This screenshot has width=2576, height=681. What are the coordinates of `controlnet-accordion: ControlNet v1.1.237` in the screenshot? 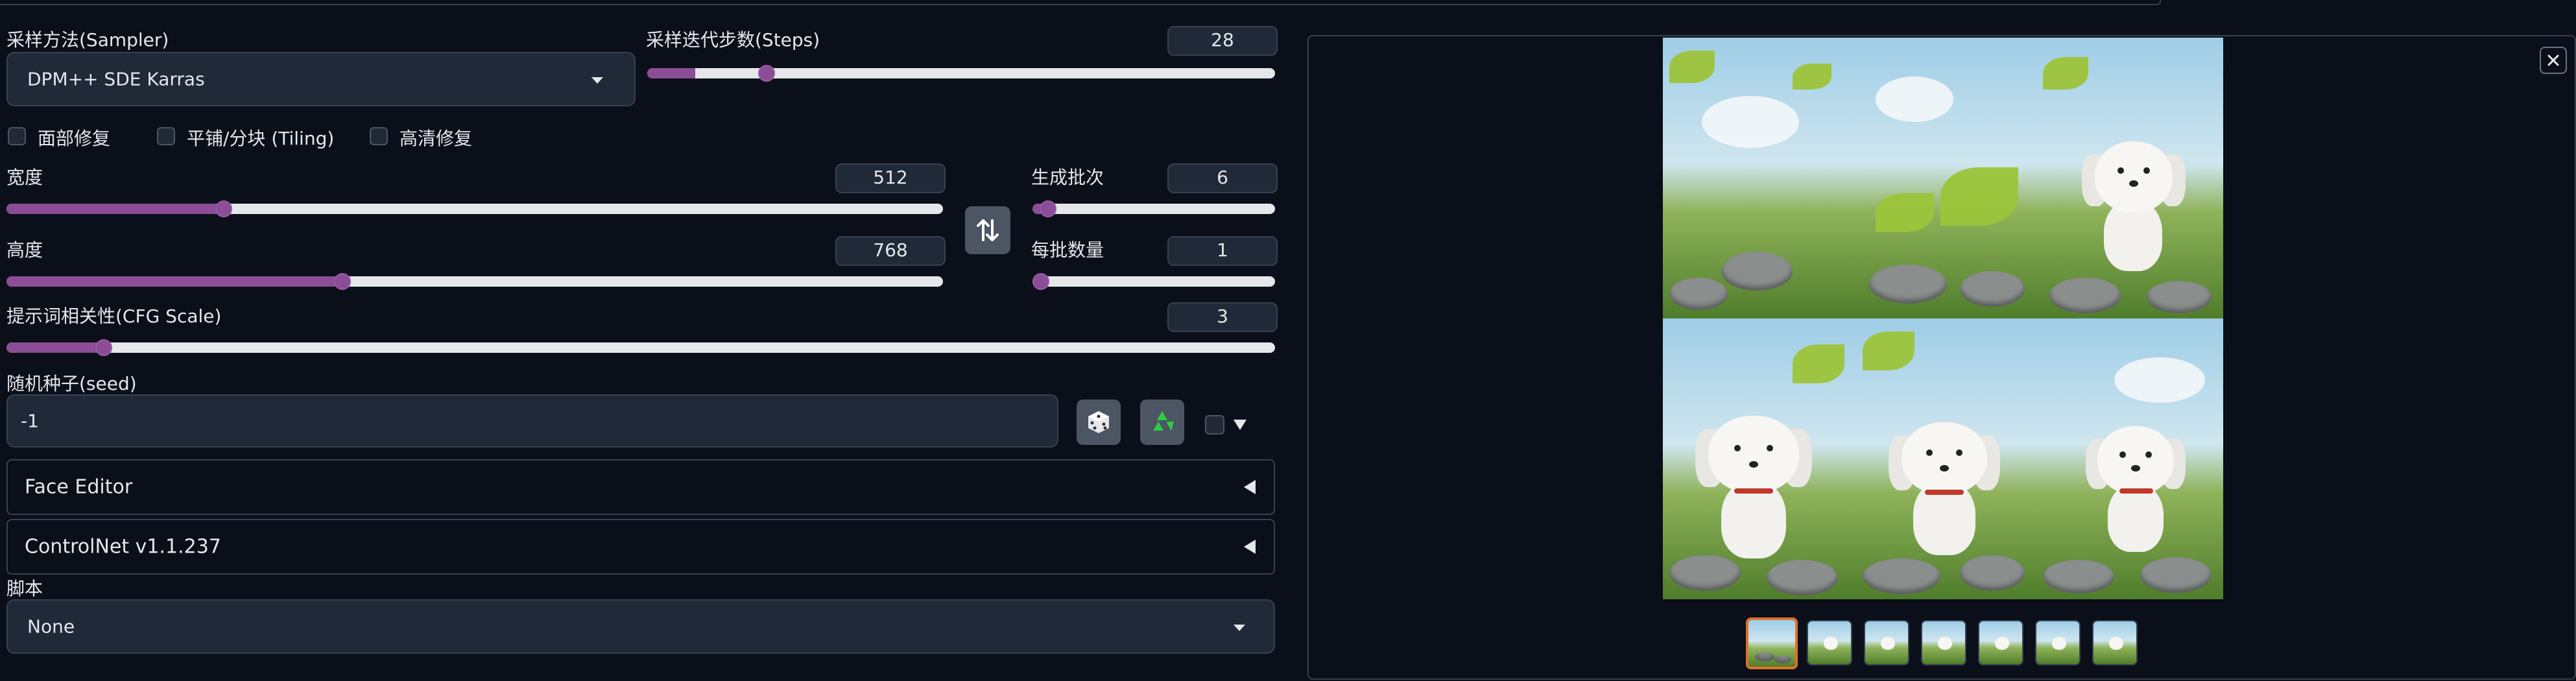 It's located at (640, 547).